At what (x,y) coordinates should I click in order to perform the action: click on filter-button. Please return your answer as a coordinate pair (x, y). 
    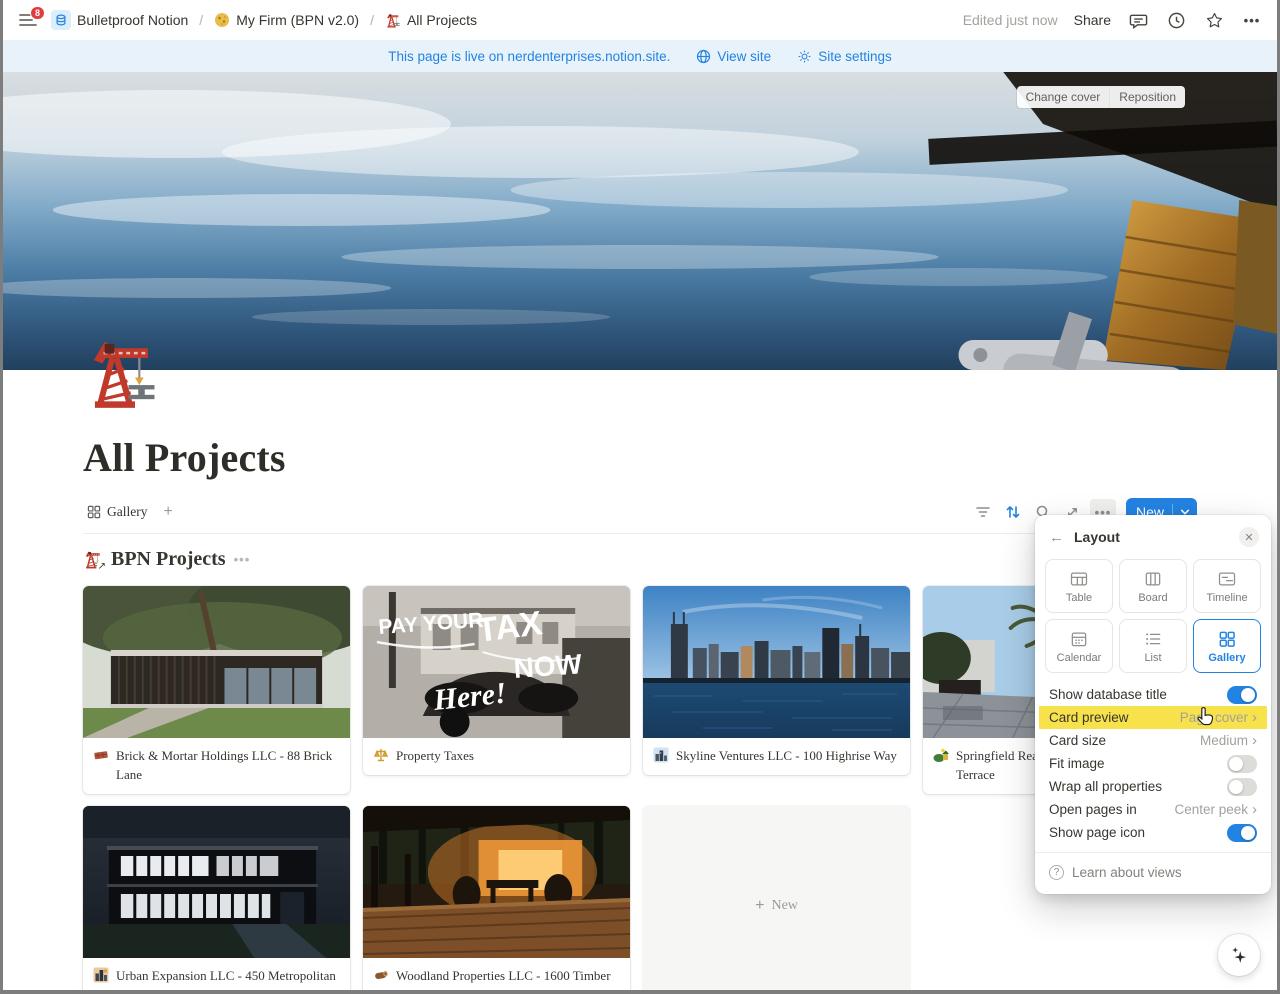
    Looking at the image, I should click on (983, 512).